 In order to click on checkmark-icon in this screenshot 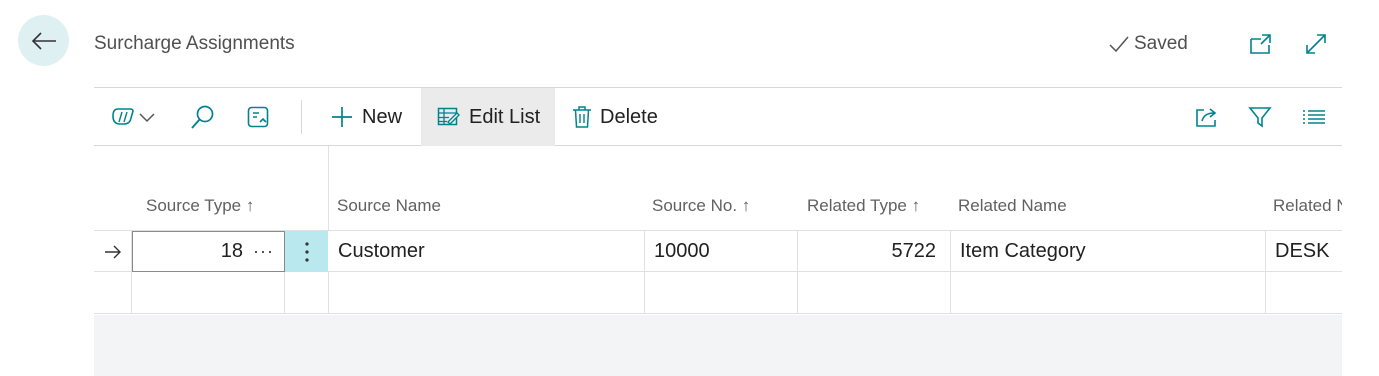, I will do `click(1119, 44)`.